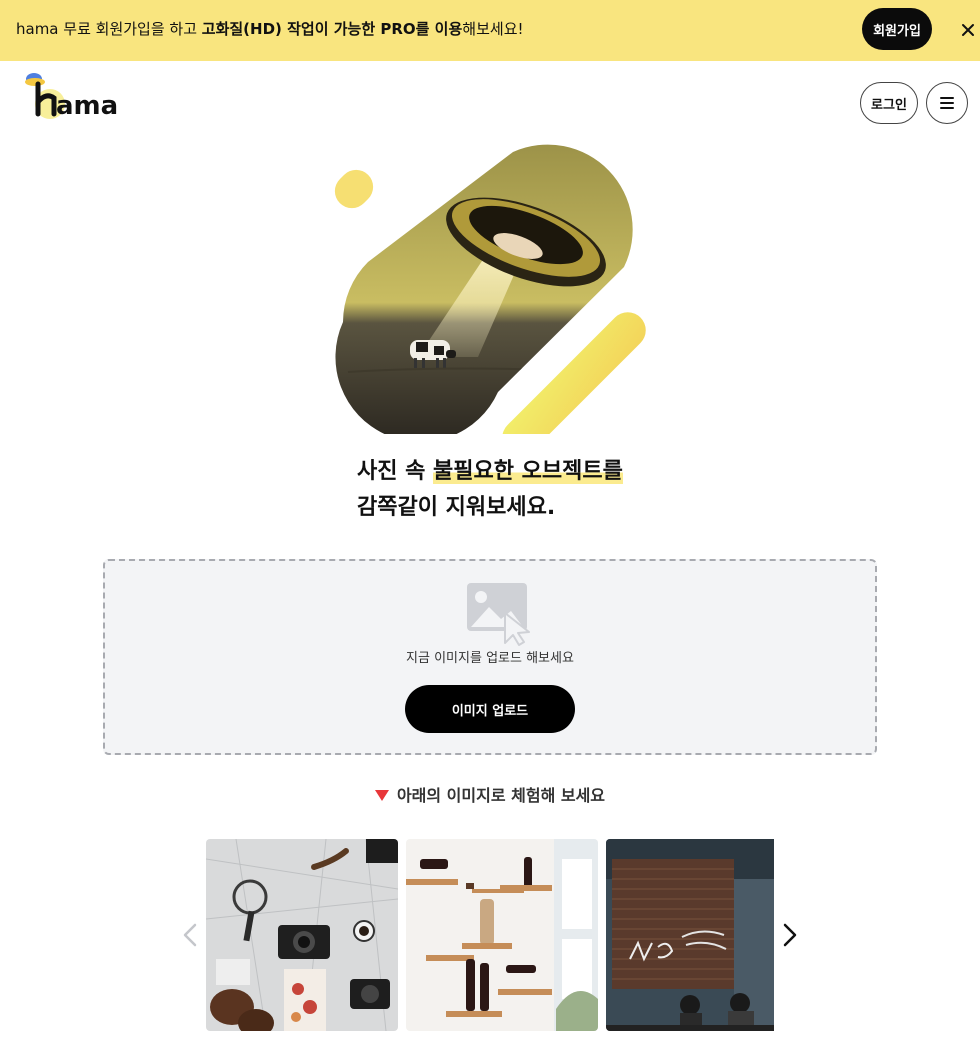 Image resolution: width=980 pixels, height=1044 pixels. Describe the element at coordinates (528, 471) in the screenshot. I see `headline-highlight: 불필요한 오브젝트를` at that location.